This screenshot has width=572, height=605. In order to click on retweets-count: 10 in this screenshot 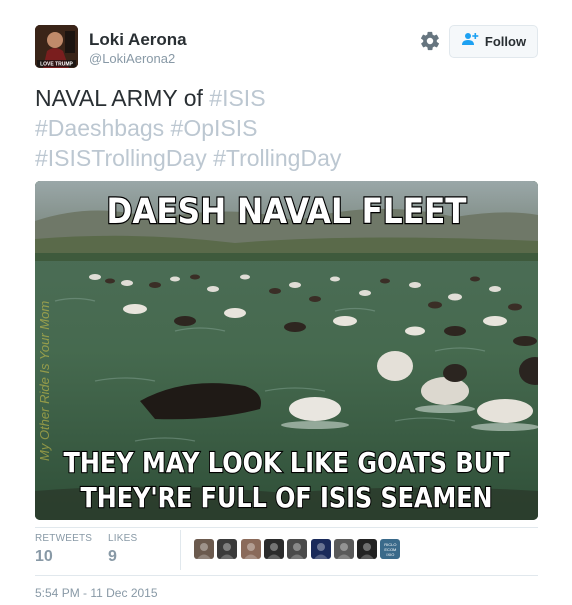, I will do `click(44, 556)`.